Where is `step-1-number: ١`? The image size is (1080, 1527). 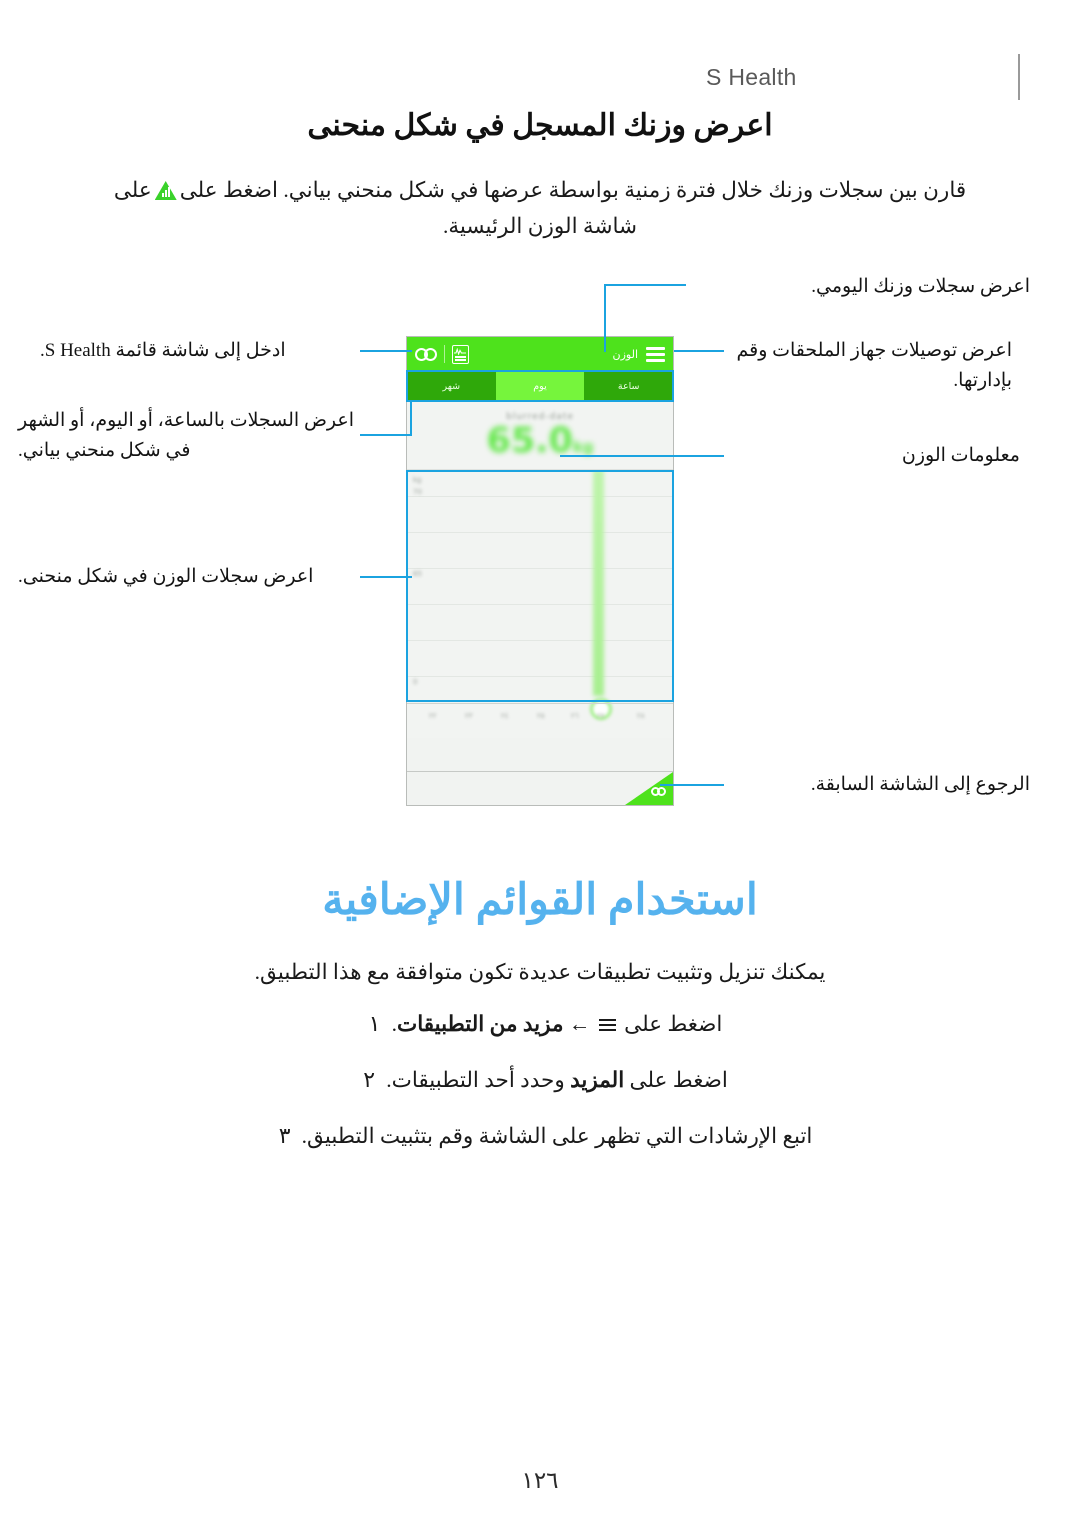 step-1-number: ١ is located at coordinates (374, 1023).